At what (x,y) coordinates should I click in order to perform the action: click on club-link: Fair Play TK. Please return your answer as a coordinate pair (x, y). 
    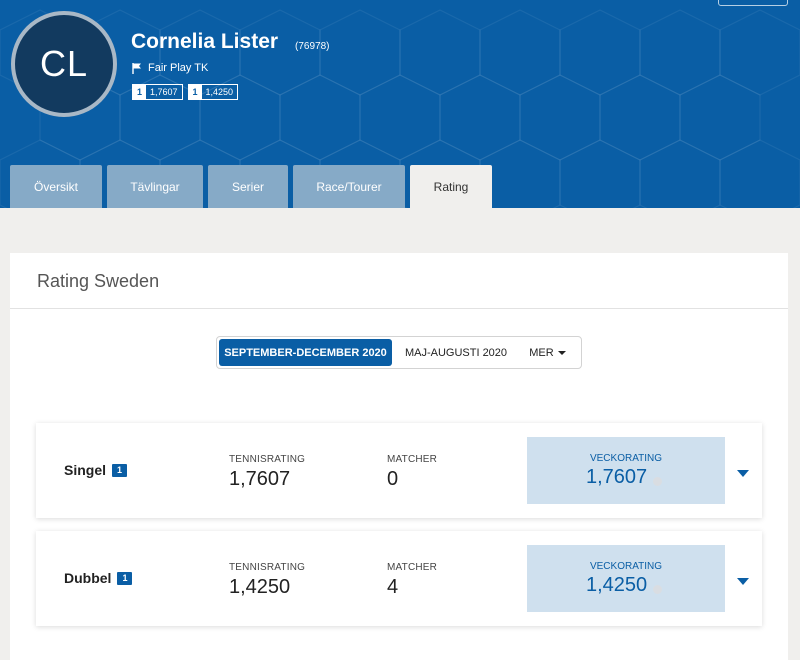
    Looking at the image, I should click on (170, 68).